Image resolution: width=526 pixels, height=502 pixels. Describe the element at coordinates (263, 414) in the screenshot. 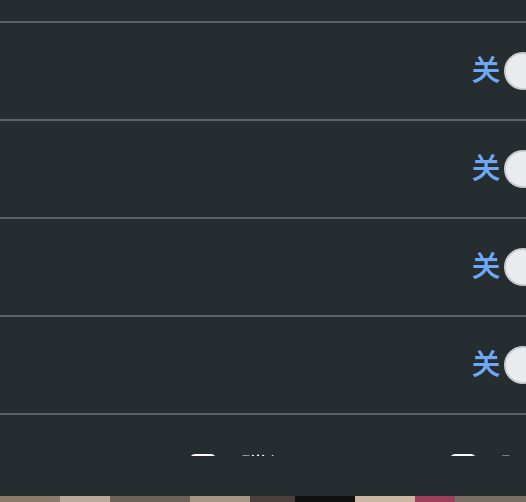

I see `divider` at that location.